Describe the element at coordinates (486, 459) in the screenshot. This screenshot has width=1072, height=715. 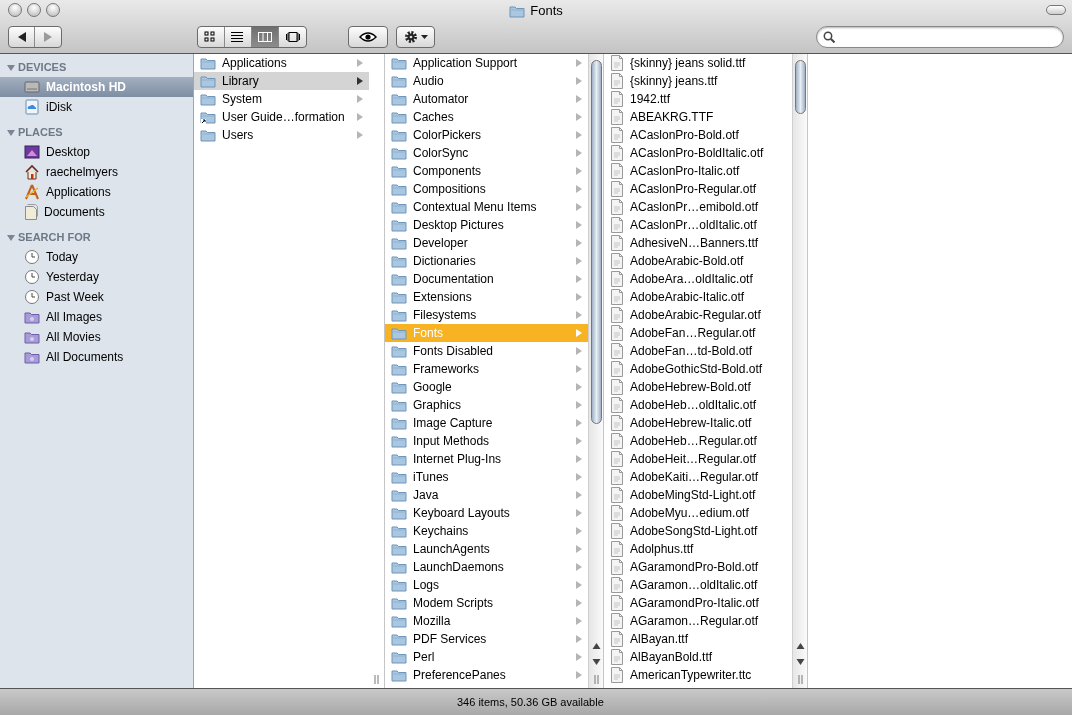
I see `folder-row: Internet Plug-Ins` at that location.